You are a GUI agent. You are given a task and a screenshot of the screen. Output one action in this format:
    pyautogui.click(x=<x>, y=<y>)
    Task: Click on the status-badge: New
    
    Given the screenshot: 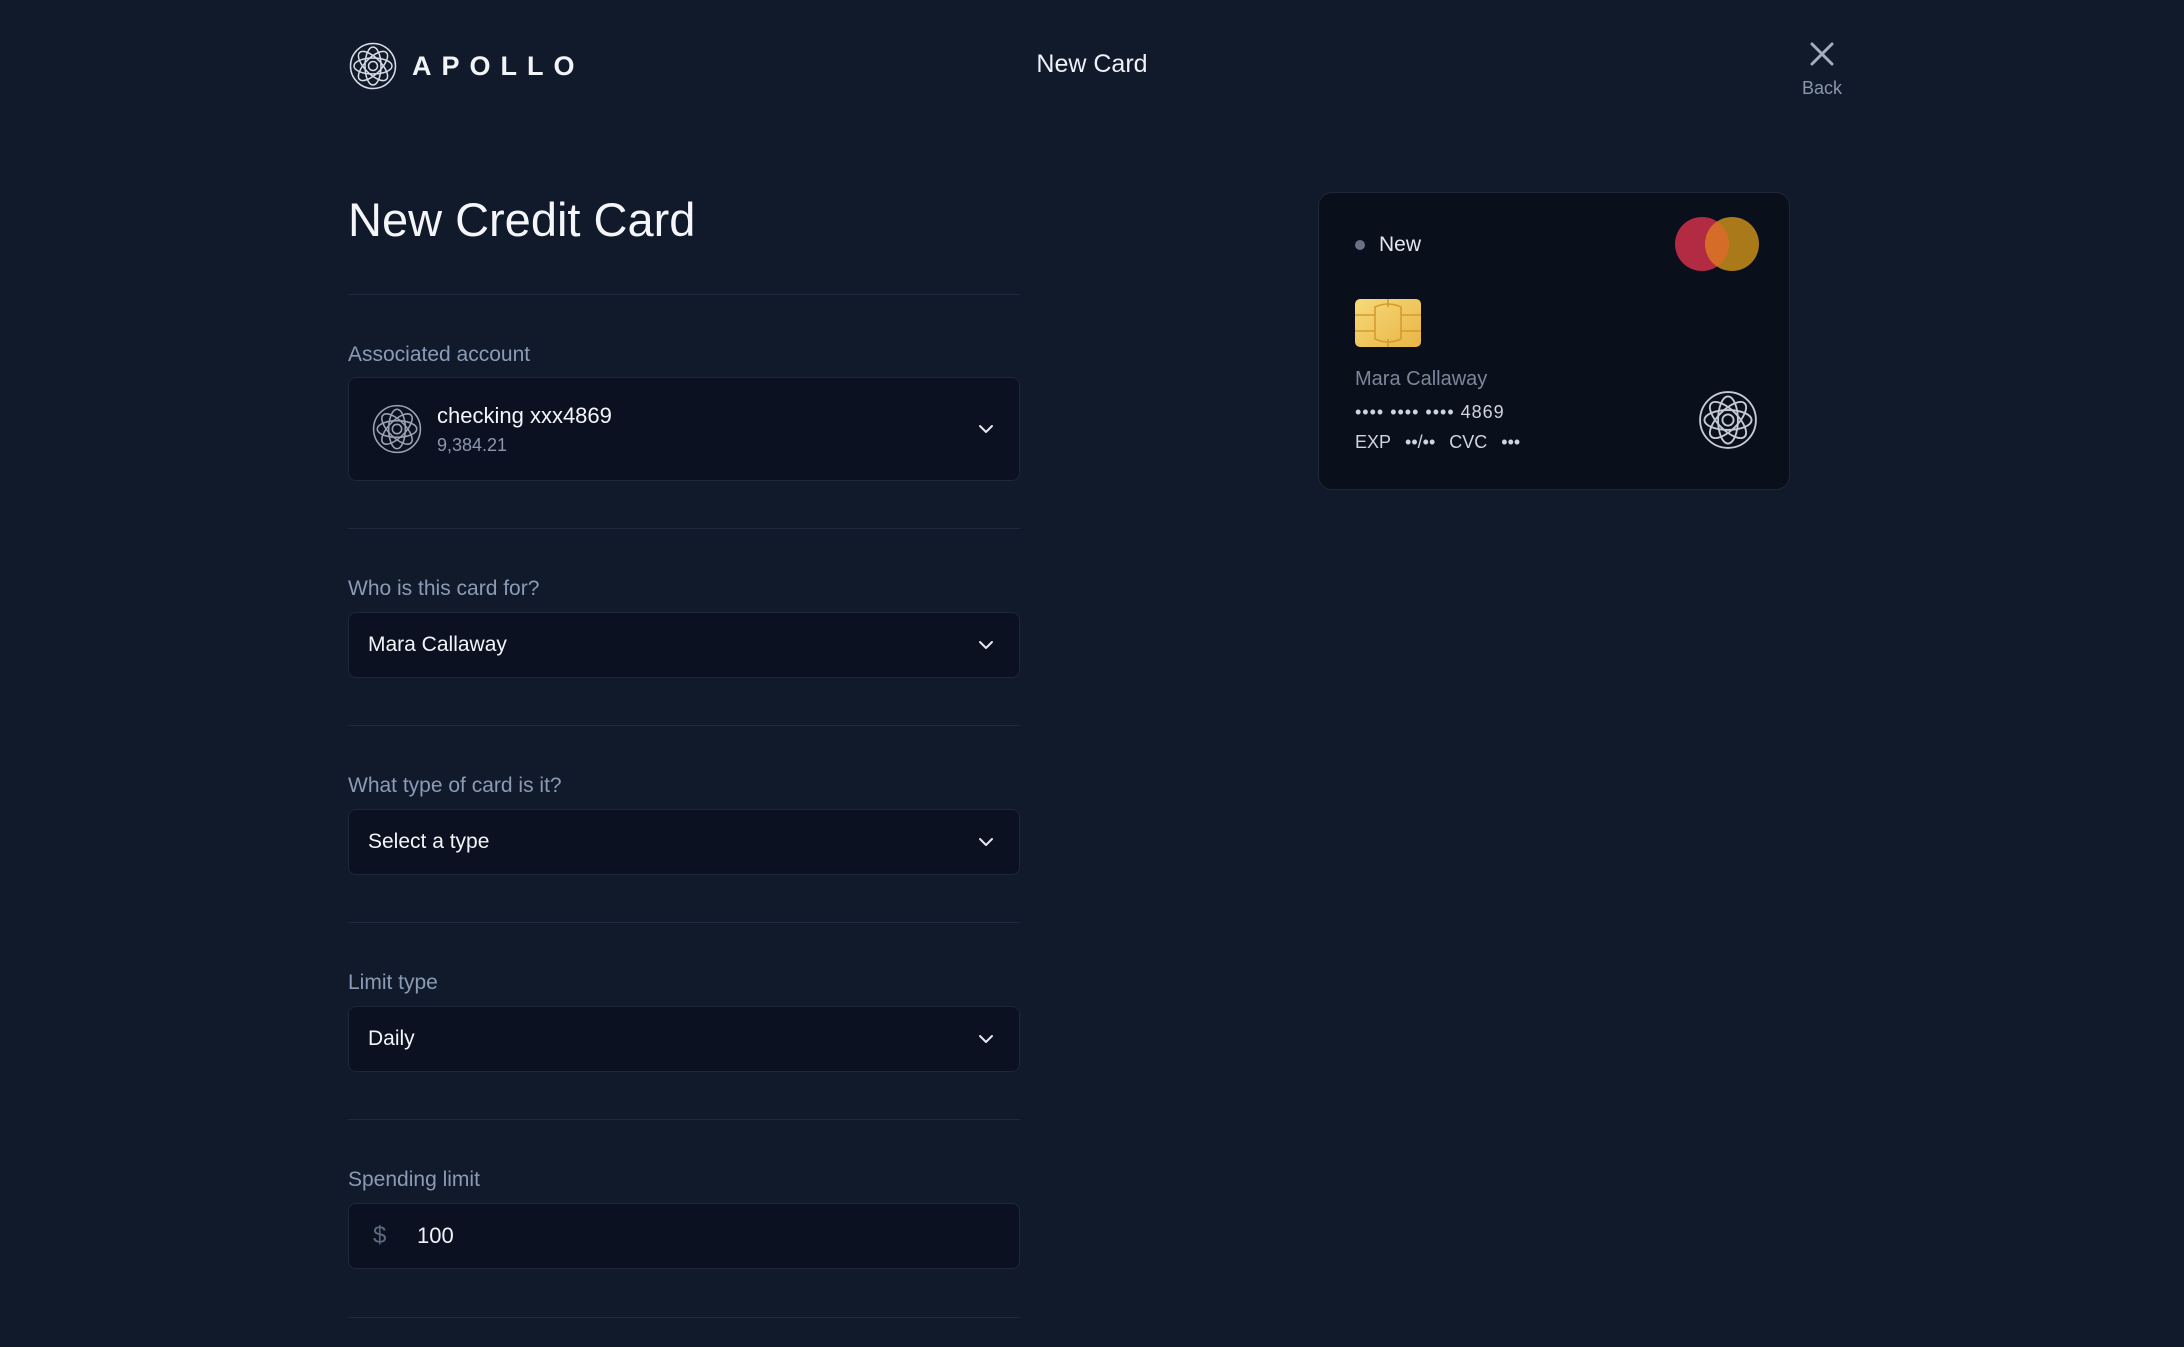 What is the action you would take?
    pyautogui.click(x=1388, y=245)
    